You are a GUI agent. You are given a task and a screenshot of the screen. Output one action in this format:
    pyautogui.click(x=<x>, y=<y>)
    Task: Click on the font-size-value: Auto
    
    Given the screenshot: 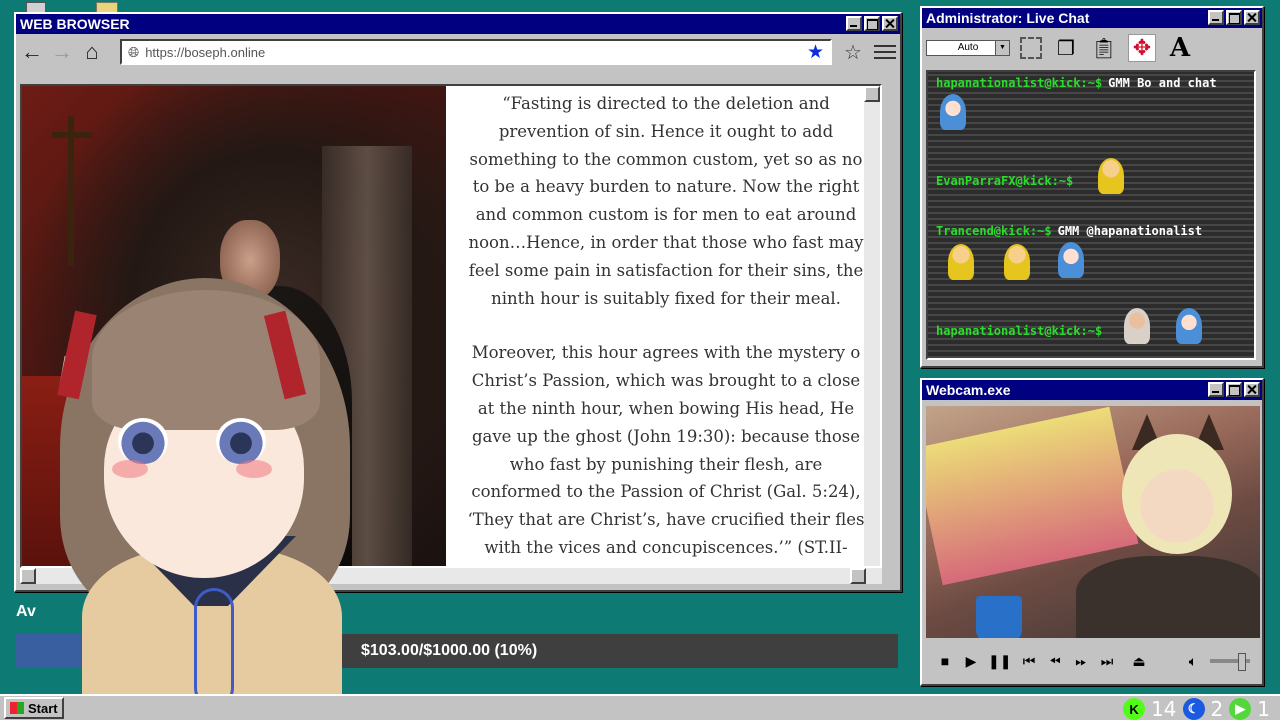 What is the action you would take?
    pyautogui.click(x=968, y=47)
    